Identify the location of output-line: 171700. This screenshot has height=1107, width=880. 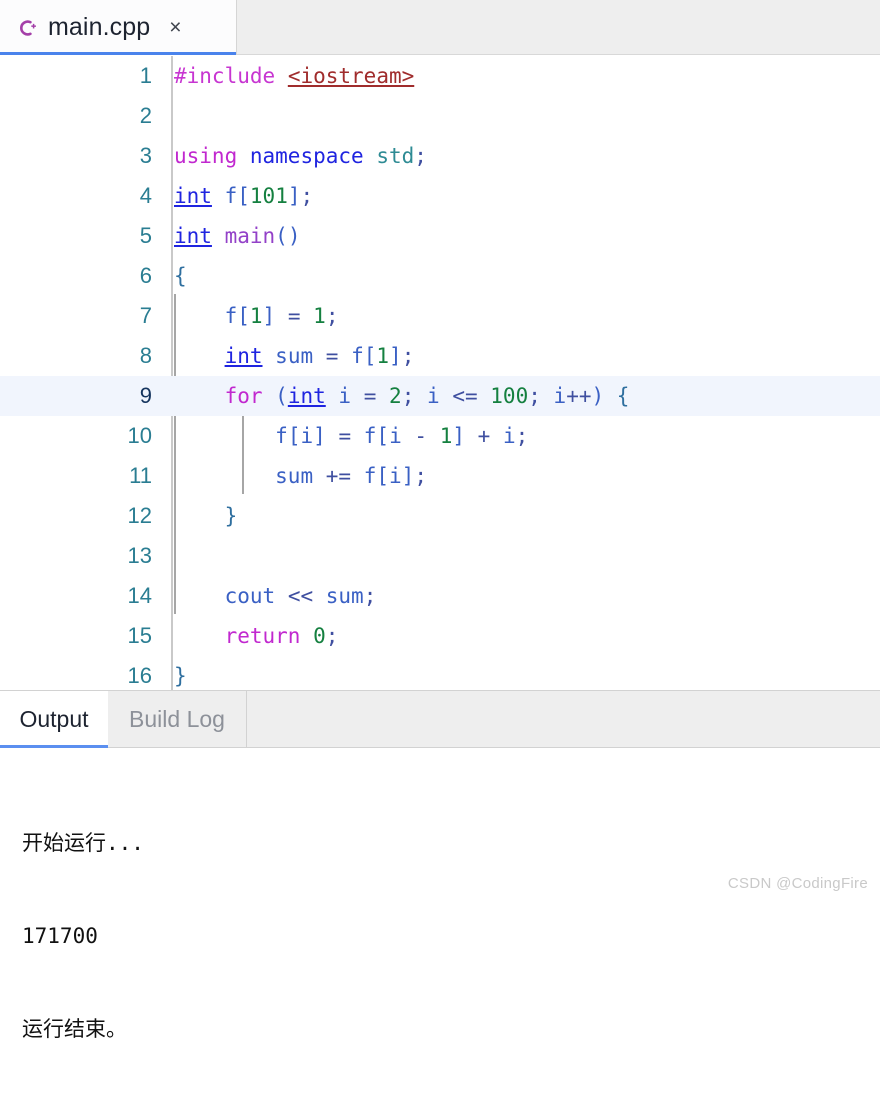
(60, 936).